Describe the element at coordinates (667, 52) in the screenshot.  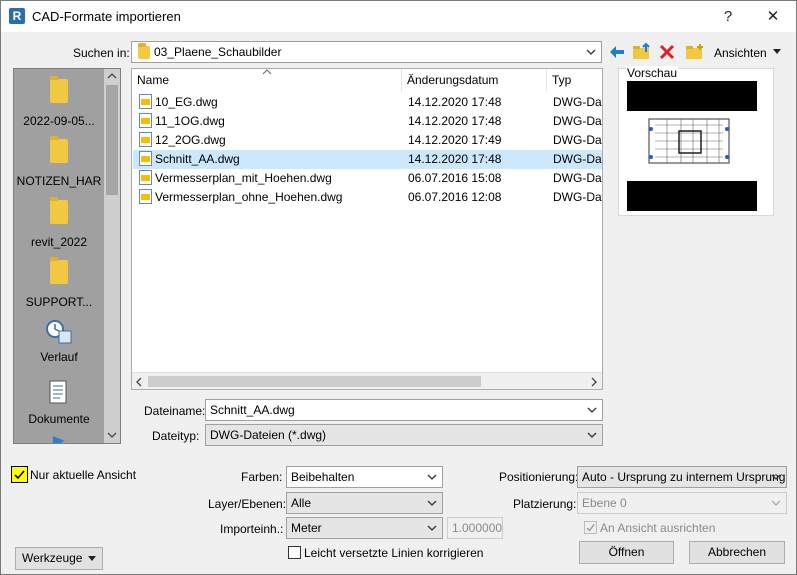
I see `delete-icon` at that location.